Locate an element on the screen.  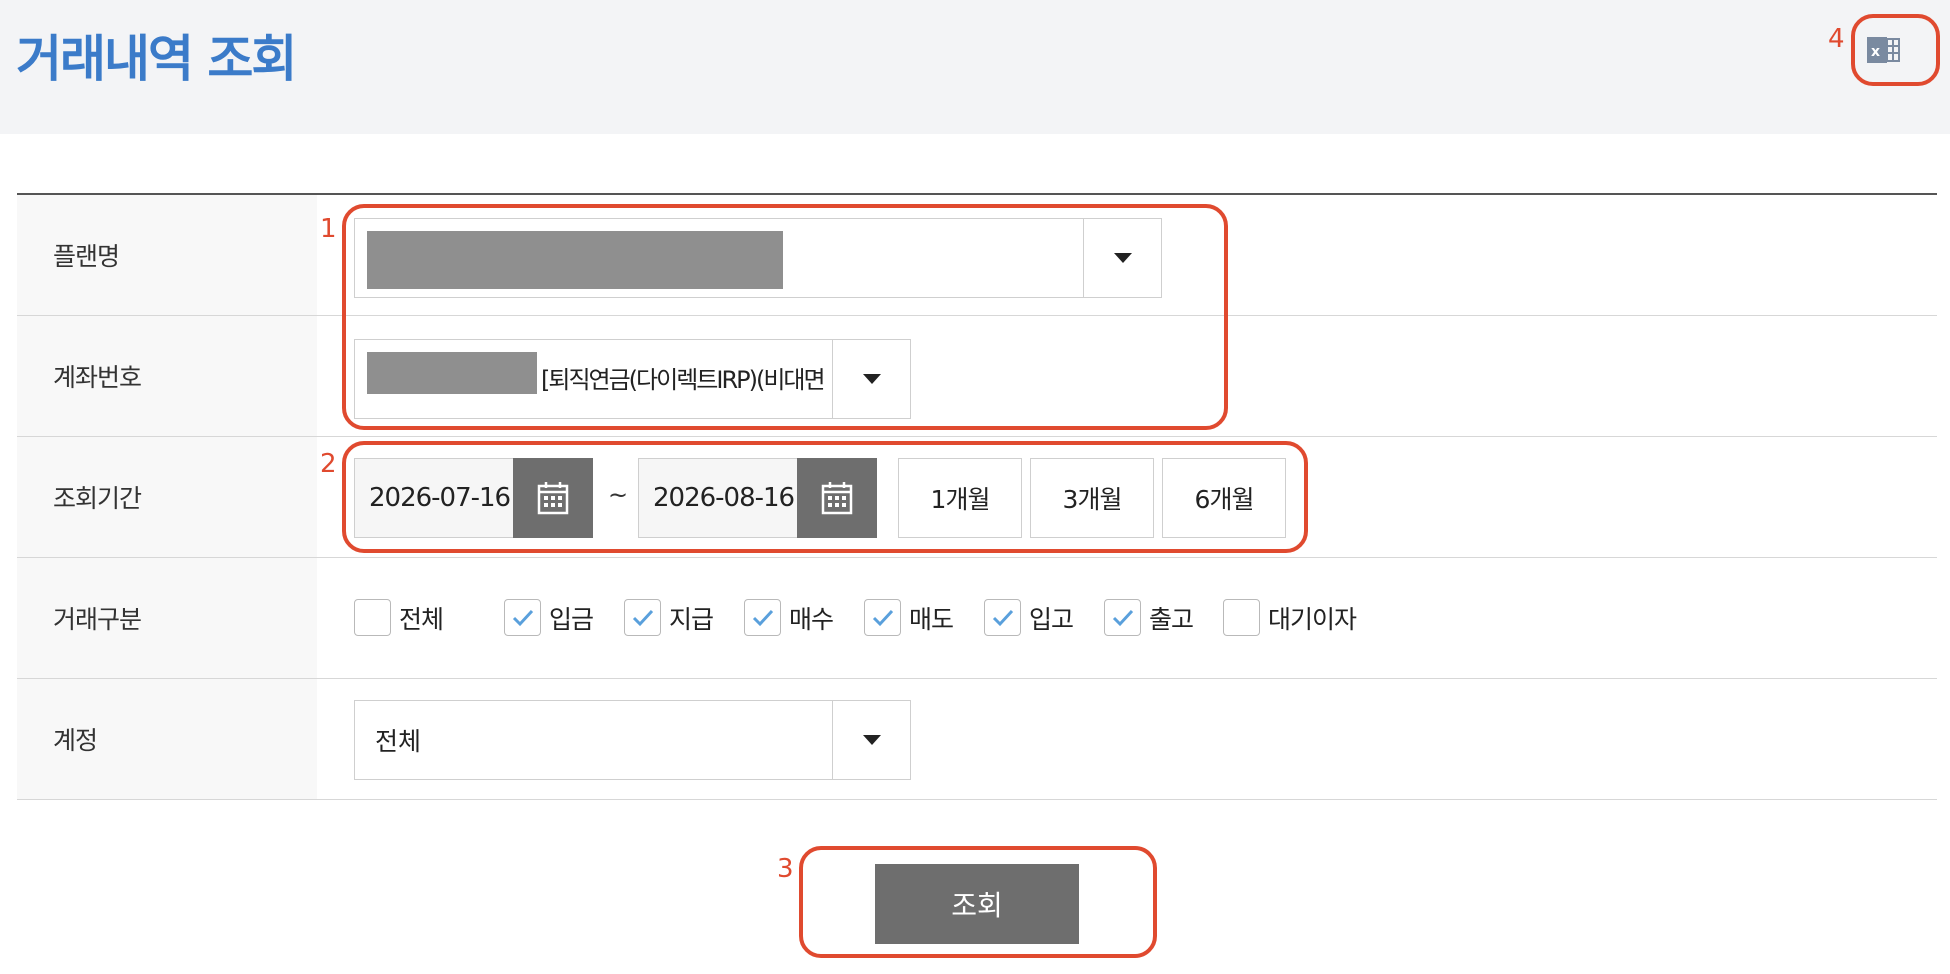
tx-type-checkbox-stock-out: 출고 is located at coordinates (1149, 617).